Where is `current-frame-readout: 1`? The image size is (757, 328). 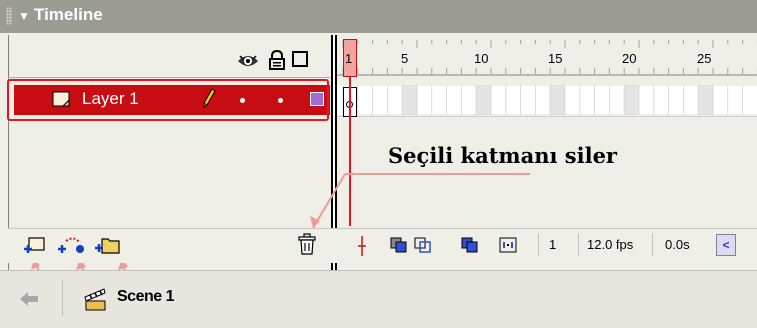 current-frame-readout: 1 is located at coordinates (553, 245).